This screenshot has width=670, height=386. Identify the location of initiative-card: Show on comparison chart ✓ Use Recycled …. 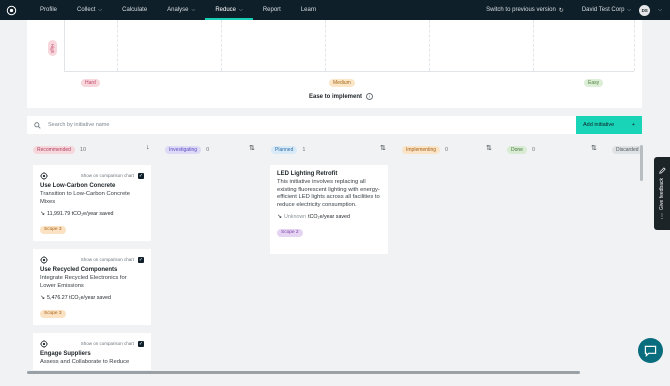
(92, 287).